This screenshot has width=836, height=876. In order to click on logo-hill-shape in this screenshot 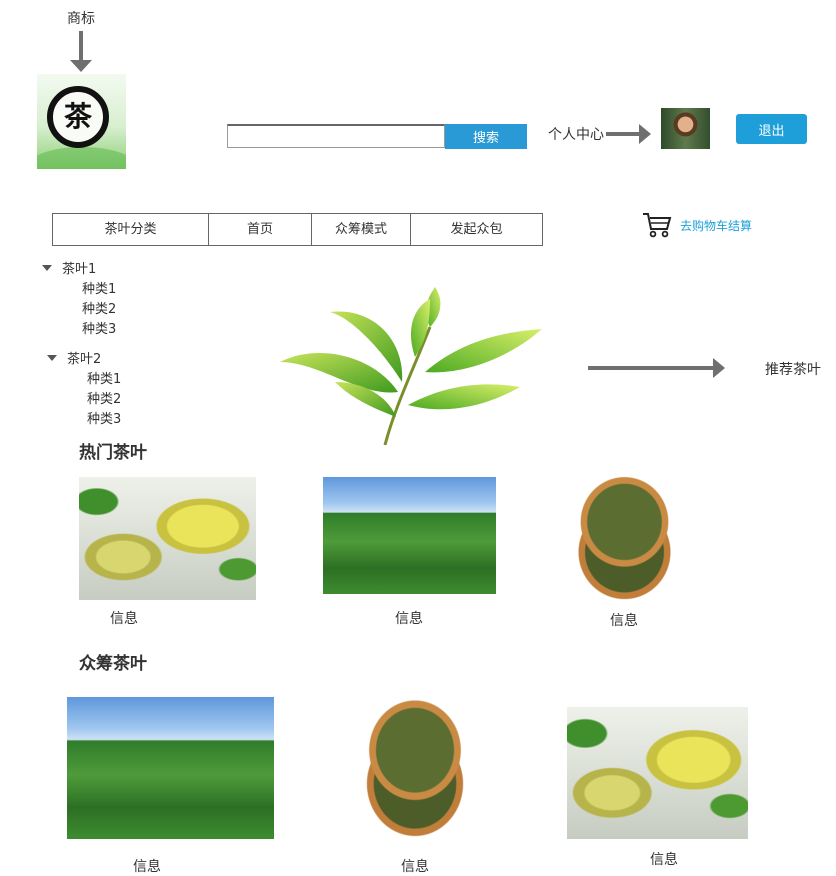, I will do `click(81, 158)`.